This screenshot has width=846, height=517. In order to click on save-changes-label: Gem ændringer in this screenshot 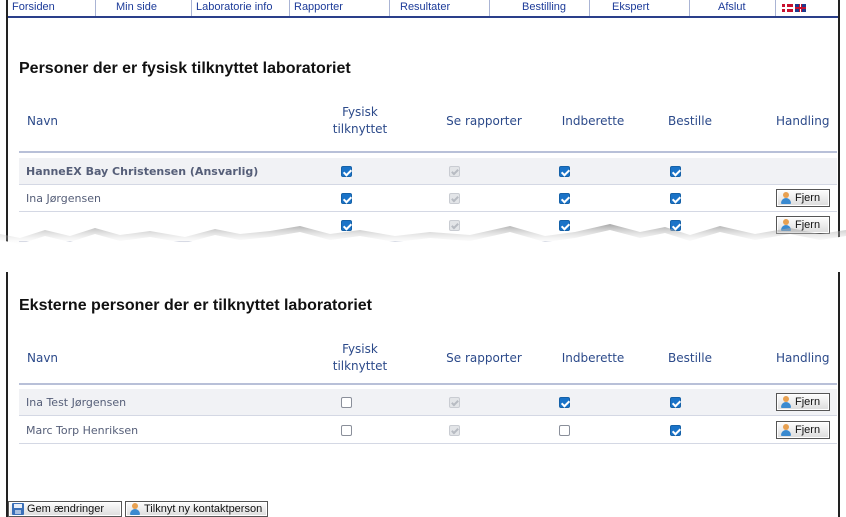, I will do `click(66, 509)`.